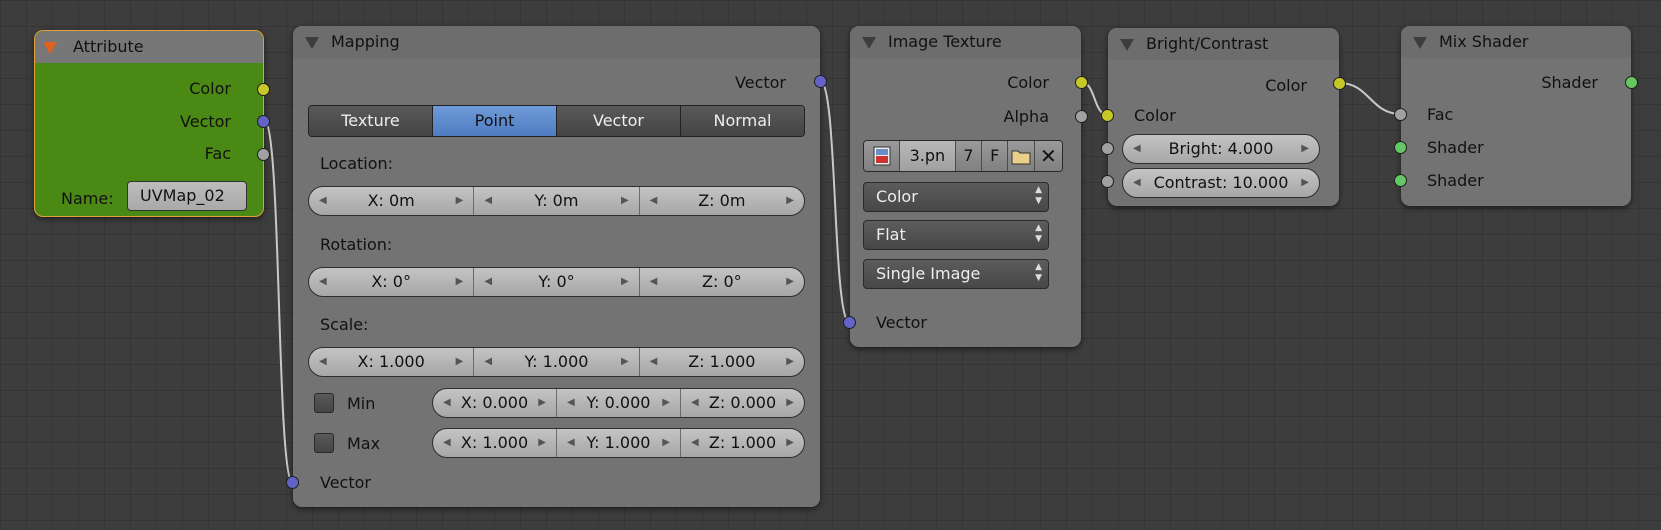 This screenshot has width=1661, height=530. I want to click on location-z-field: ◀ Z: 0m ▶, so click(721, 201).